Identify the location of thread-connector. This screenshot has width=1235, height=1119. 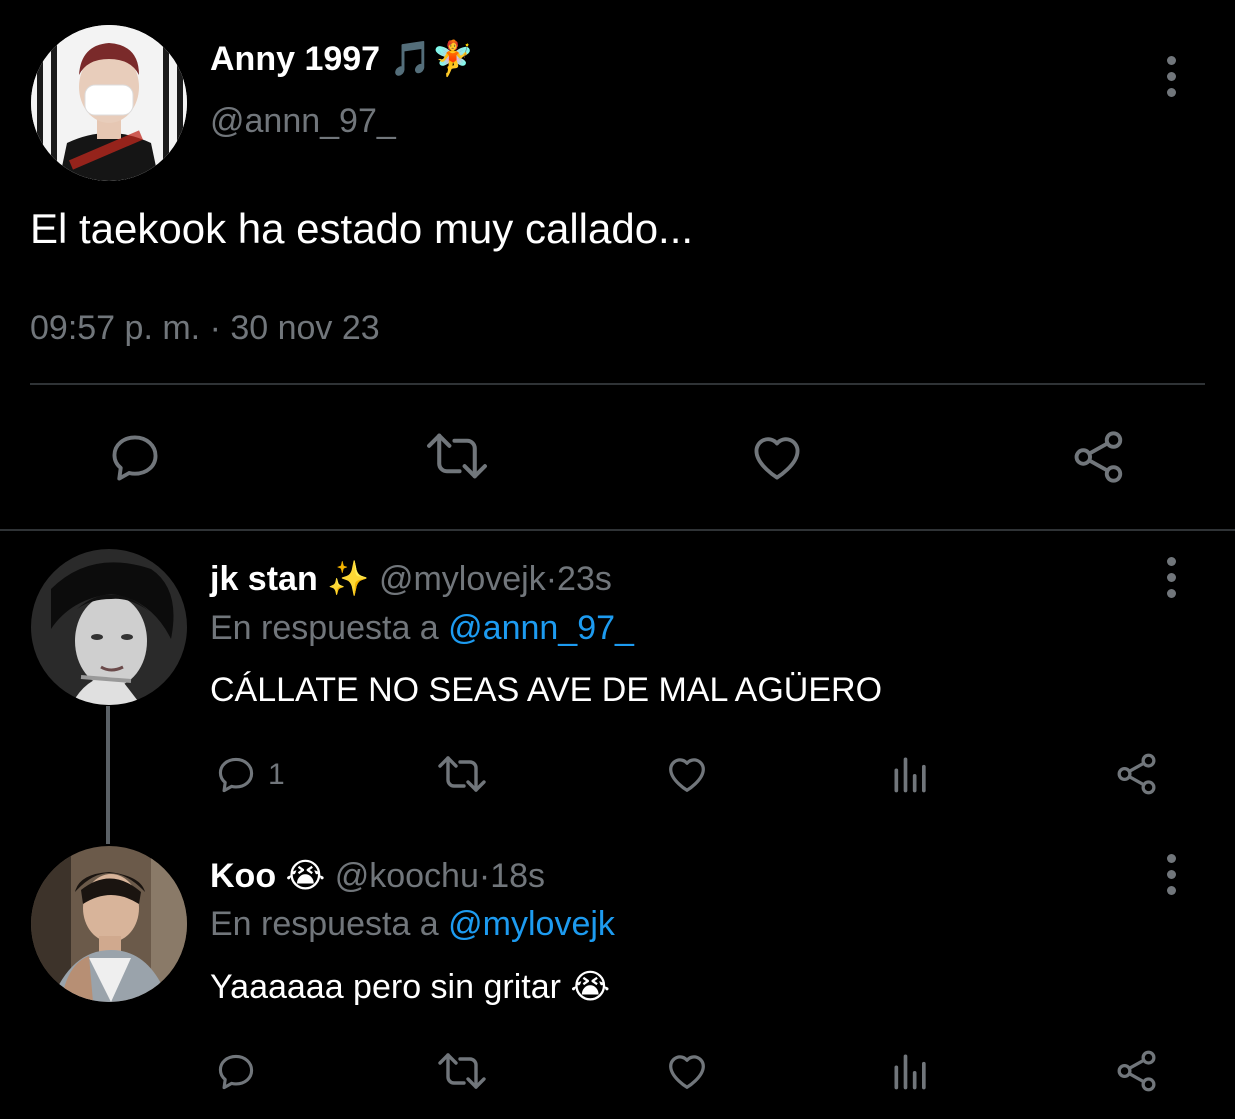
(108, 775).